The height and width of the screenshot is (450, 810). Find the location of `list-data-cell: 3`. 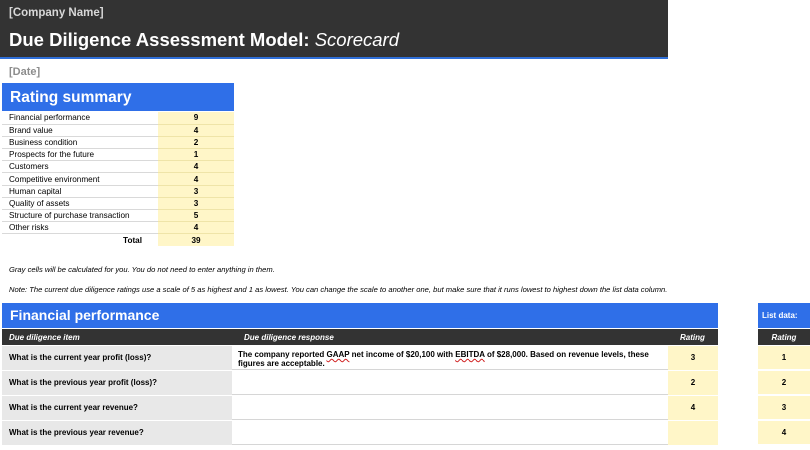

list-data-cell: 3 is located at coordinates (784, 408).